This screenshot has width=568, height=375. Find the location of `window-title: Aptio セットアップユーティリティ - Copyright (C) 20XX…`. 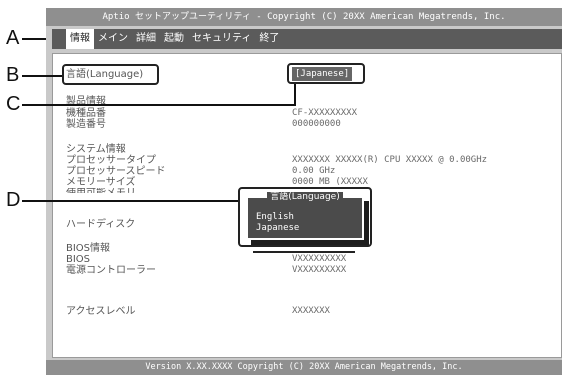

window-title: Aptio セットアップユーティリティ - Copyright (C) 20XX… is located at coordinates (304, 17).